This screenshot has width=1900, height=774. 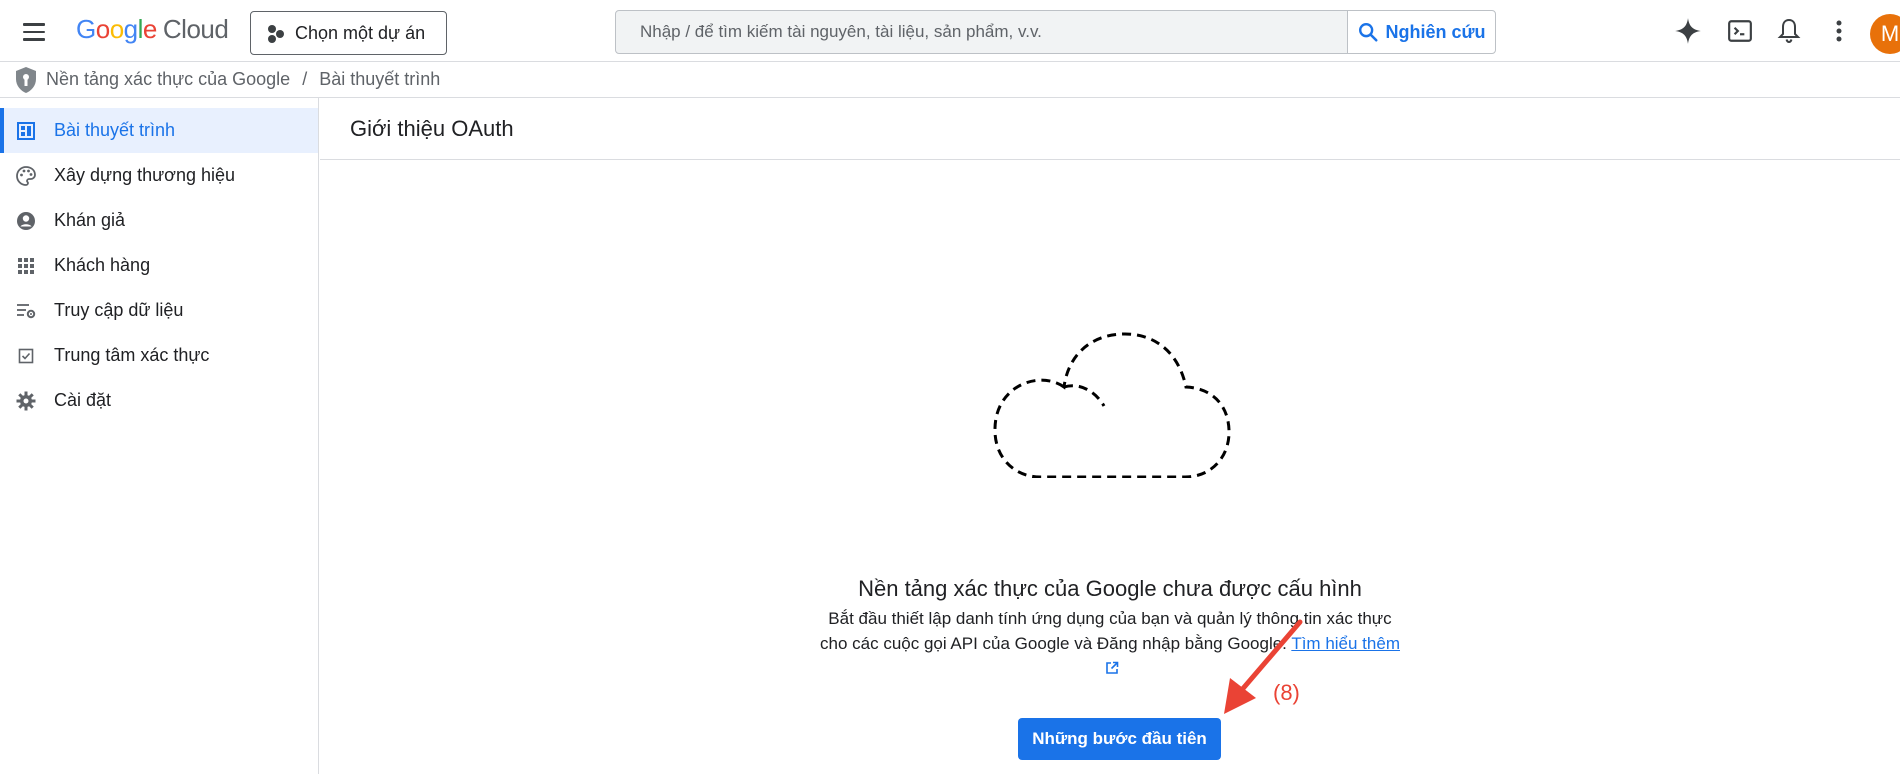 What do you see at coordinates (360, 32) in the screenshot?
I see `project-picker-label: Chọn một dự án` at bounding box center [360, 32].